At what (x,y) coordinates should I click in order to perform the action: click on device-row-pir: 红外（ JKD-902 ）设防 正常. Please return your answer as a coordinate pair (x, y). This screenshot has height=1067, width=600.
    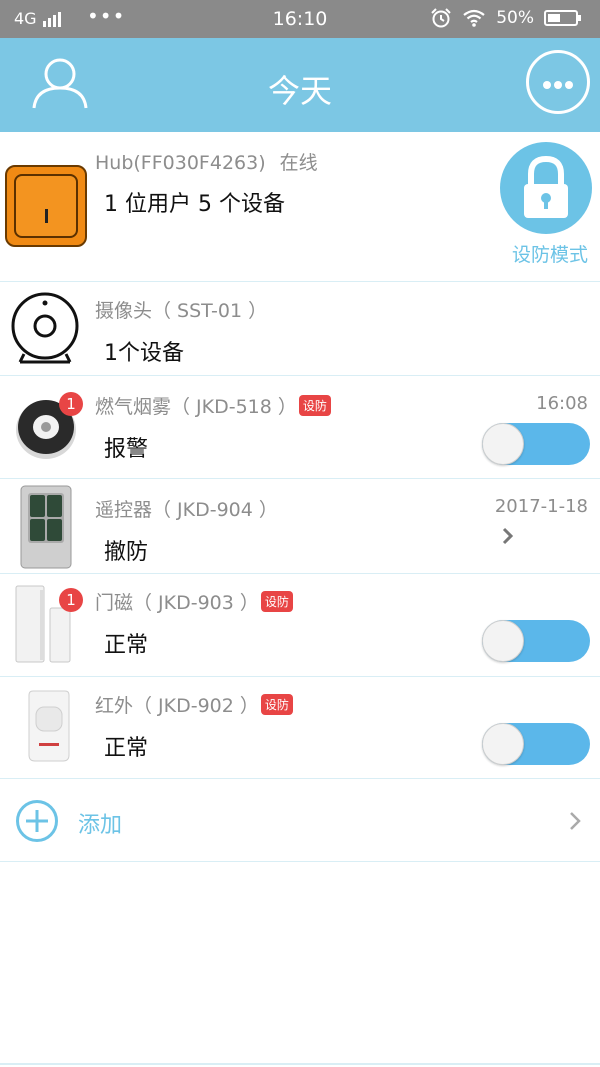
    Looking at the image, I should click on (300, 728).